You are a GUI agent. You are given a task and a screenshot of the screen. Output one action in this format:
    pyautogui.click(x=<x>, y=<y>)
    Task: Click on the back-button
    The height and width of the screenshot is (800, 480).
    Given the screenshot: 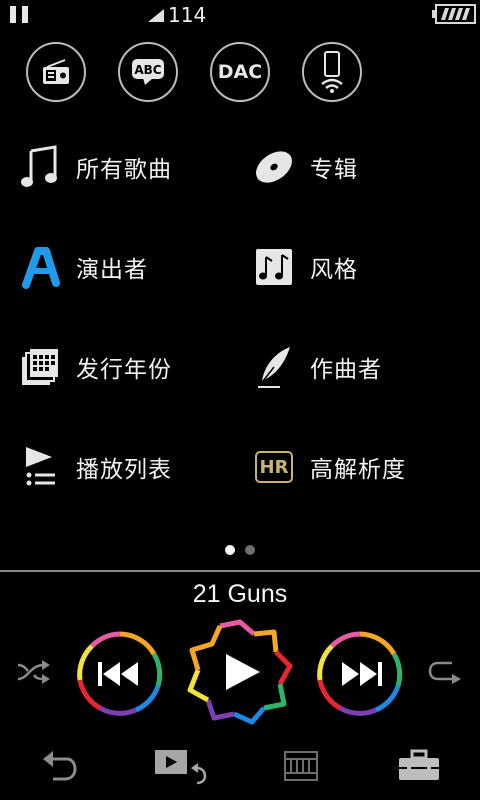 What is the action you would take?
    pyautogui.click(x=59, y=766)
    